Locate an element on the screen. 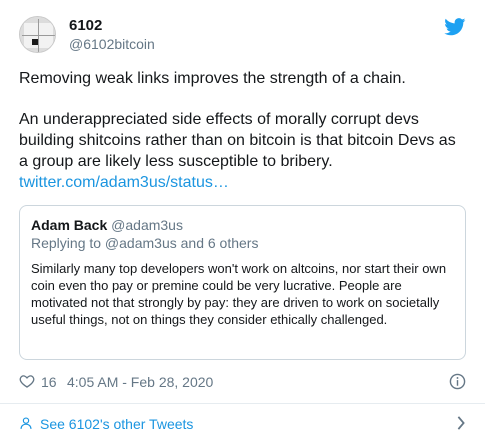  footer: See 6102's other Tweets is located at coordinates (242, 424).